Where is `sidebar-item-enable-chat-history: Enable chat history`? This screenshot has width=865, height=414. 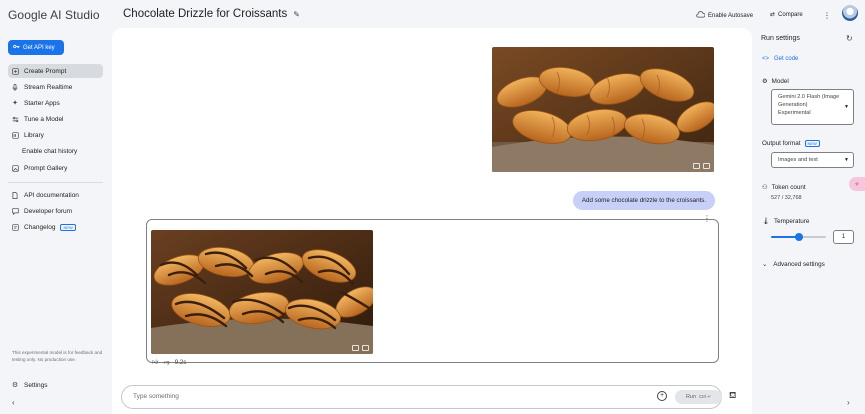
sidebar-item-enable-chat-history: Enable chat history is located at coordinates (55, 151).